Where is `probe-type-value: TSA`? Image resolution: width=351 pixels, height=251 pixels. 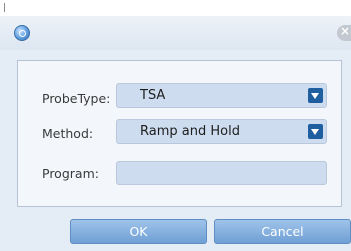 probe-type-value: TSA is located at coordinates (153, 95).